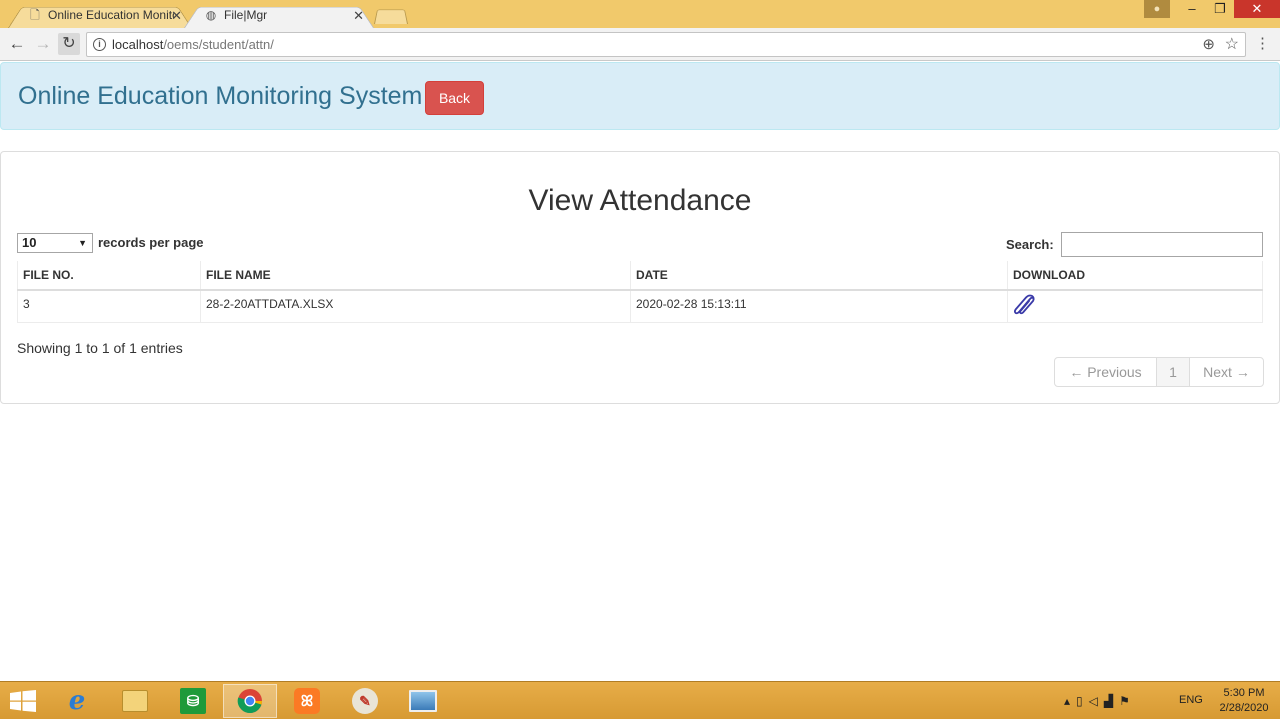  What do you see at coordinates (109, 276) in the screenshot?
I see `column-header-file-no: FILE NO.` at bounding box center [109, 276].